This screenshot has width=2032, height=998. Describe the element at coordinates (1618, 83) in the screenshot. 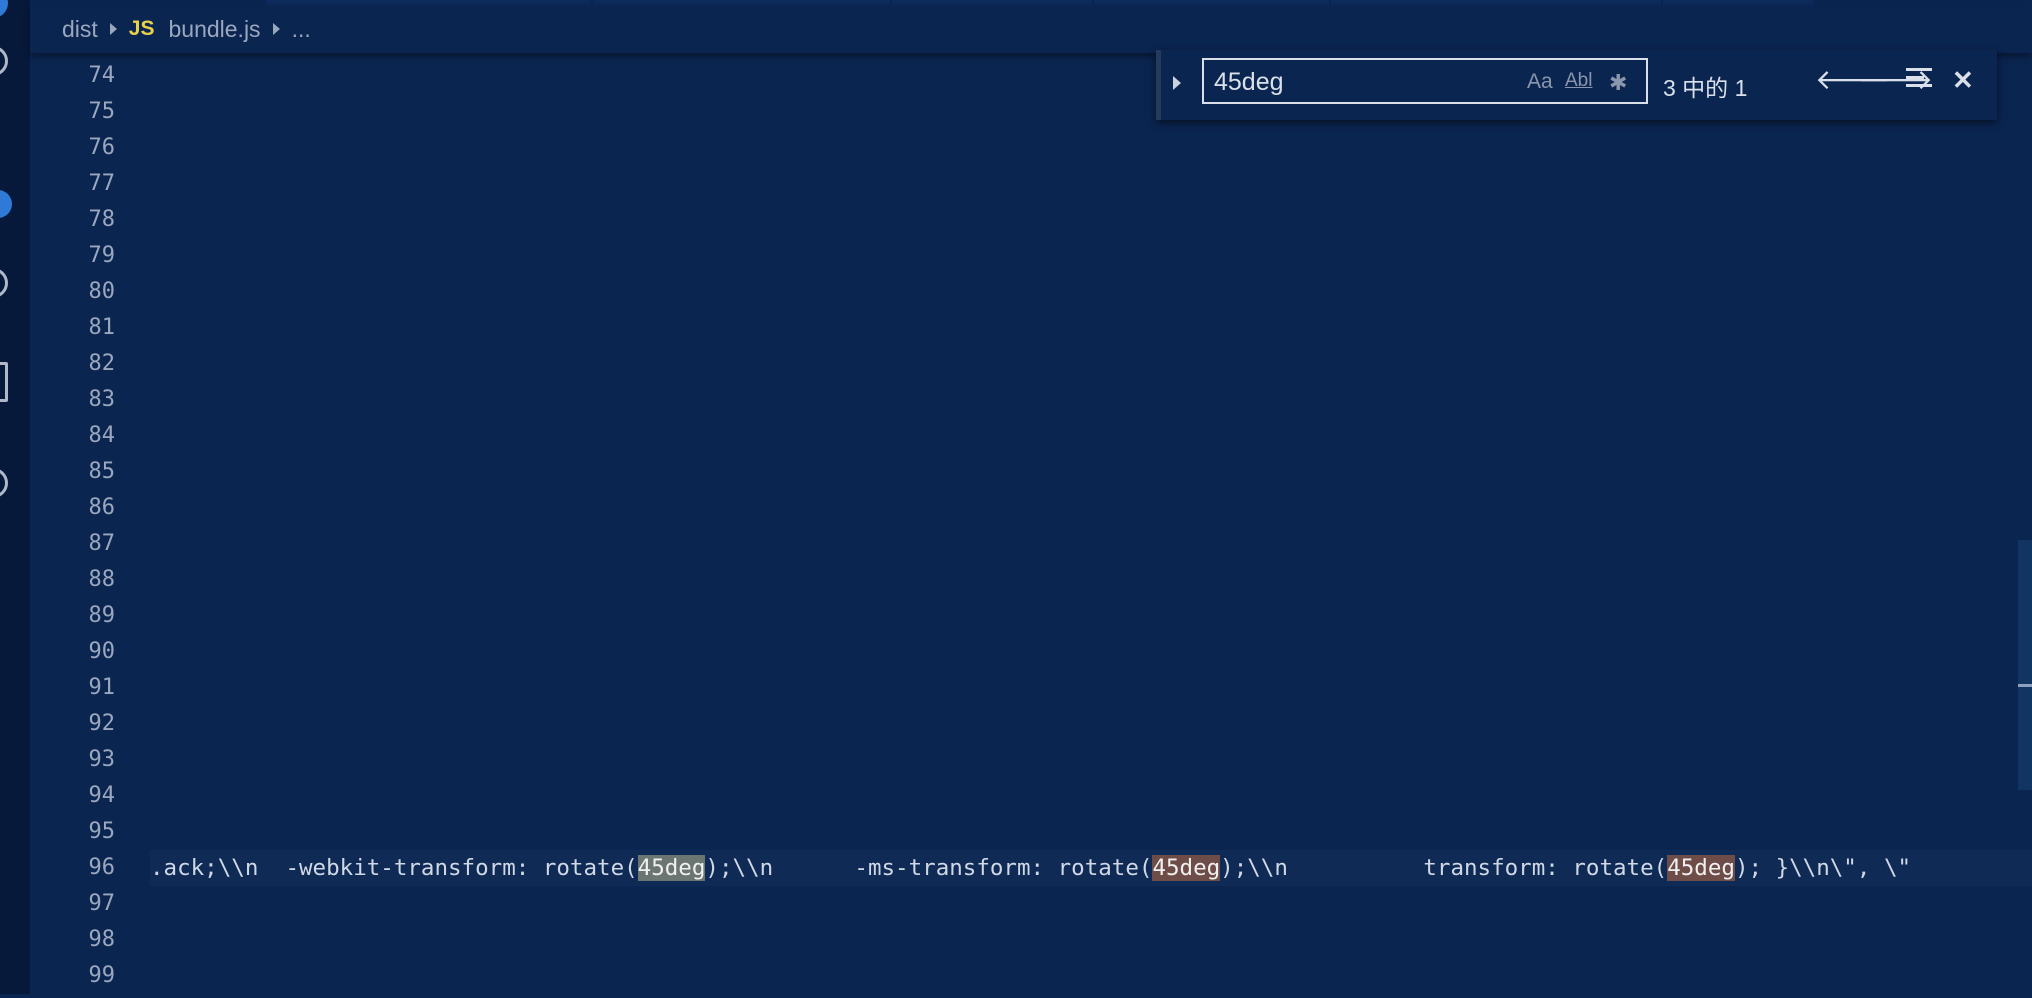

I see `use-regex-icon: ✱` at that location.